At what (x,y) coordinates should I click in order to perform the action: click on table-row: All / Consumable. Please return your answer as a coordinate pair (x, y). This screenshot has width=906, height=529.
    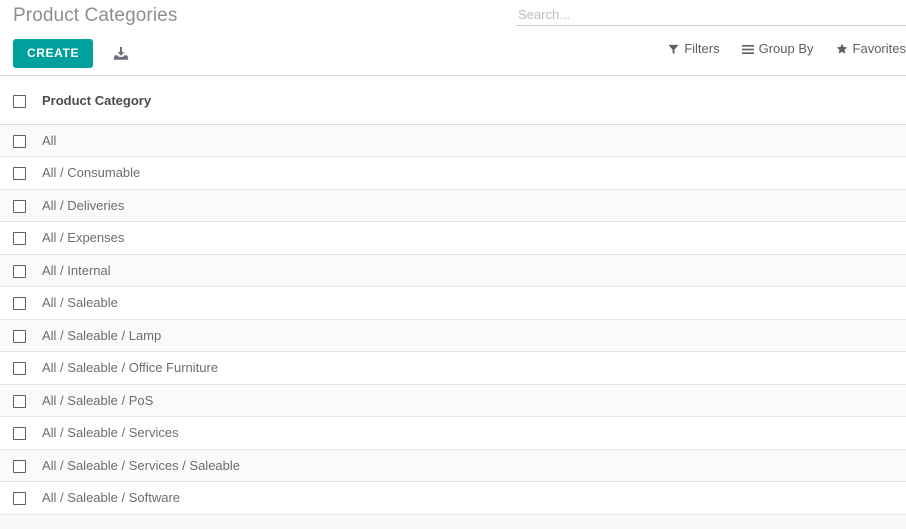
    Looking at the image, I should click on (453, 173).